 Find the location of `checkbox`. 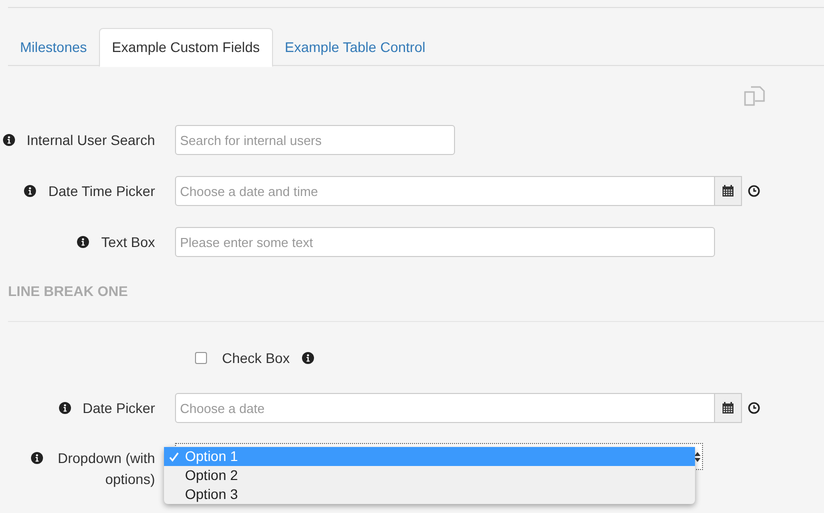

checkbox is located at coordinates (201, 358).